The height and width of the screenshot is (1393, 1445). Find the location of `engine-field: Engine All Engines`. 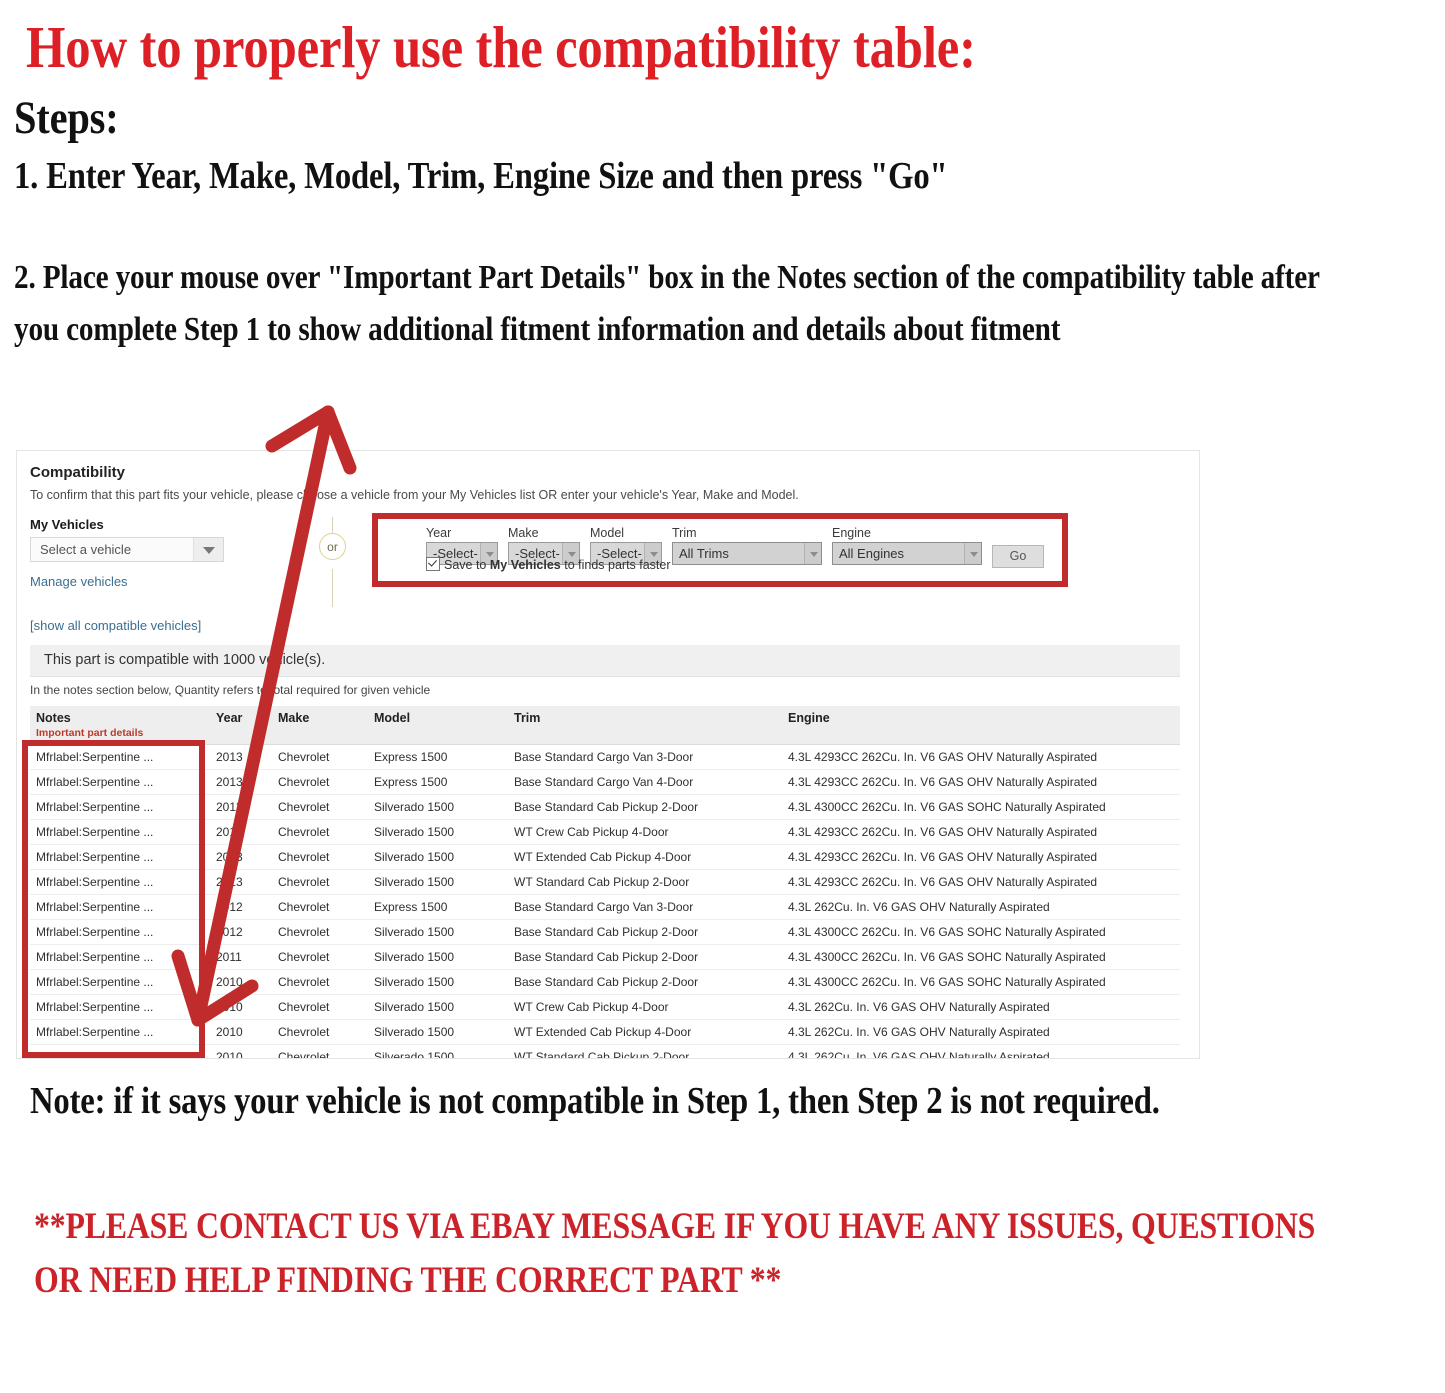

engine-field: Engine All Engines is located at coordinates (907, 545).